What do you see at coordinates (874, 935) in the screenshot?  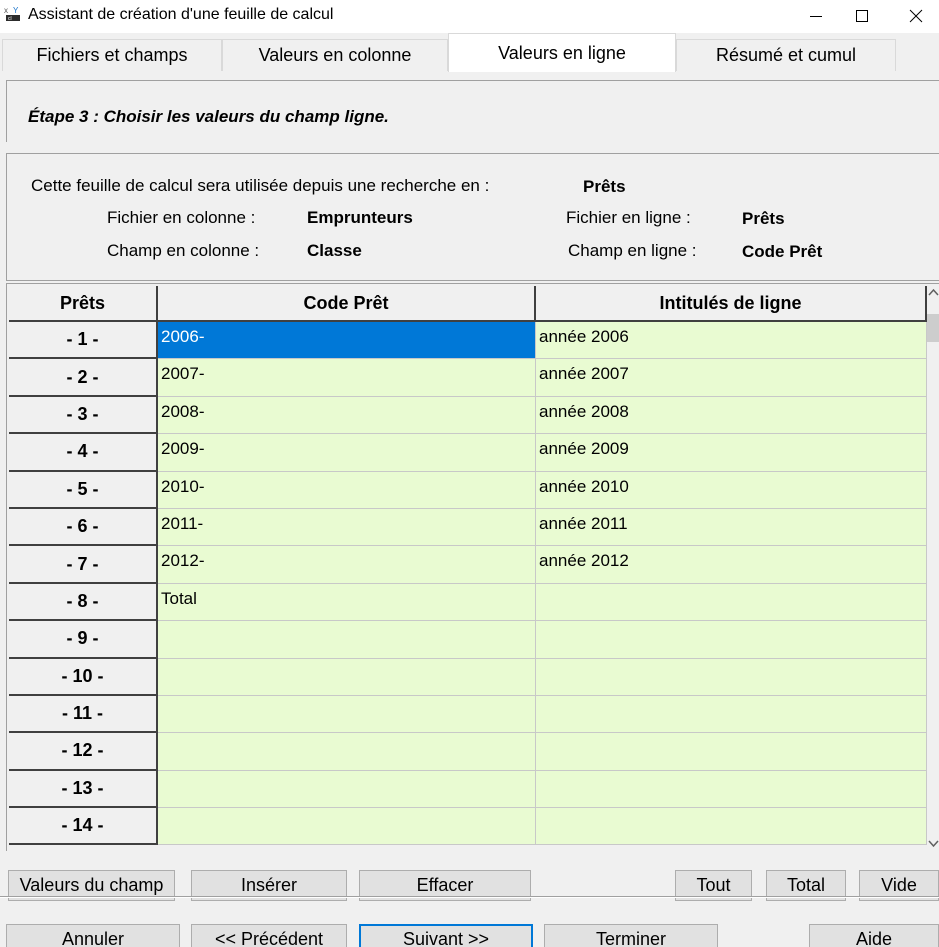 I see `help-button: Aide` at bounding box center [874, 935].